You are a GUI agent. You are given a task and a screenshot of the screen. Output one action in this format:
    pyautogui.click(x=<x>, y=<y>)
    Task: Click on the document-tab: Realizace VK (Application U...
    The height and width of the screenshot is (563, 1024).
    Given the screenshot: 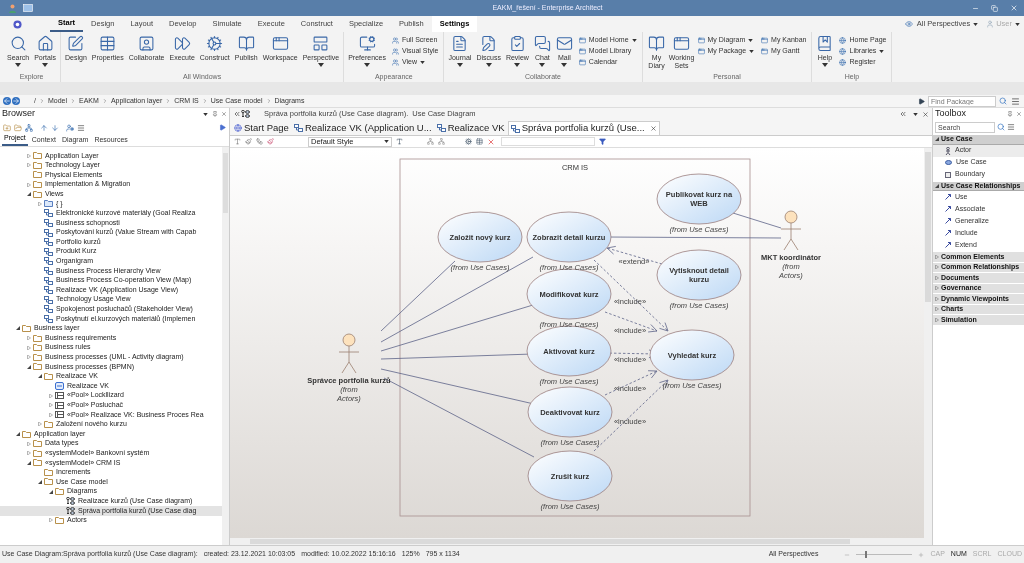 What is the action you would take?
    pyautogui.click(x=362, y=128)
    